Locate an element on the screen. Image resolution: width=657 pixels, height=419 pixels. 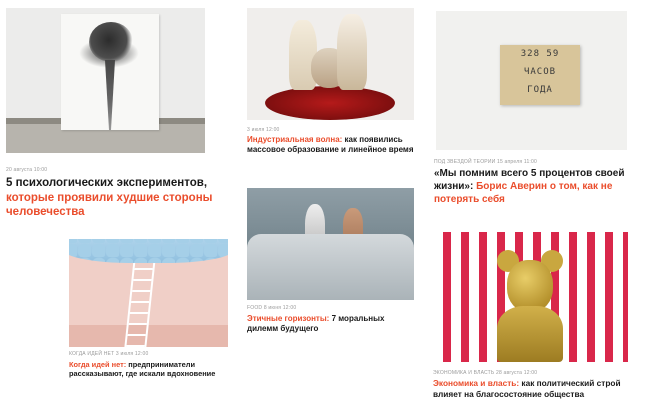
floor is located at coordinates (148, 336).